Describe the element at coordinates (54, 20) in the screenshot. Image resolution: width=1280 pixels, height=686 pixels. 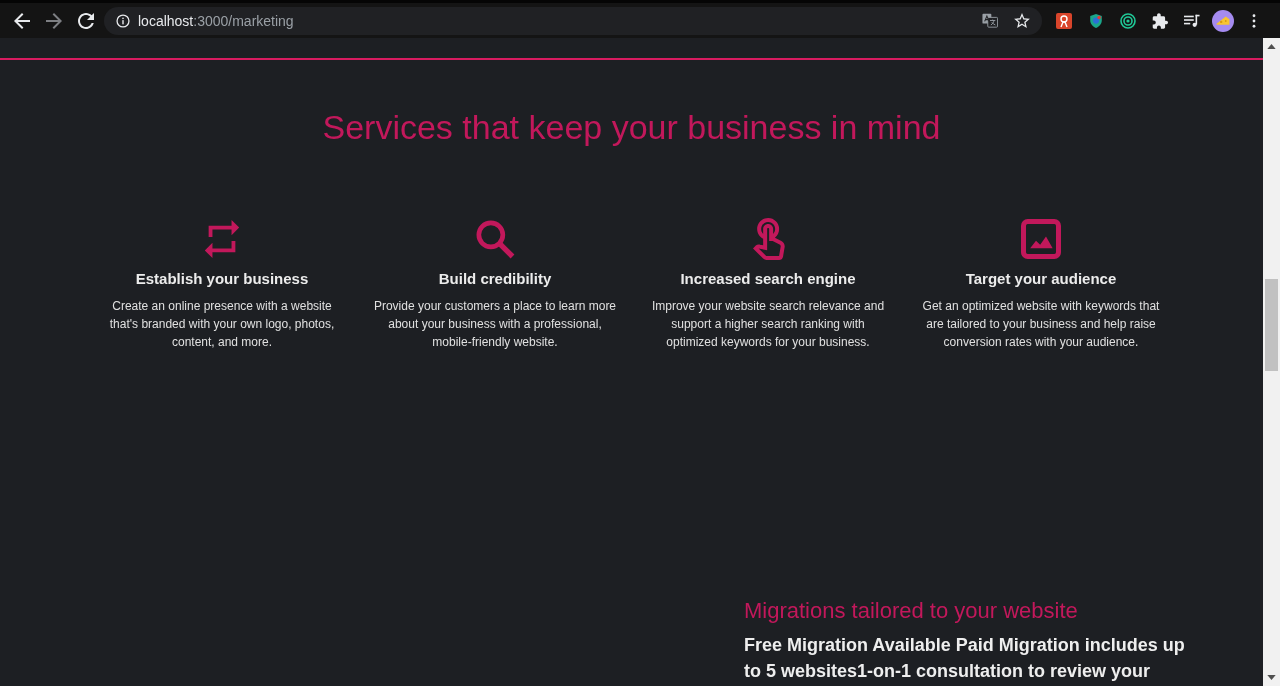
I see `arrow-right-icon` at that location.